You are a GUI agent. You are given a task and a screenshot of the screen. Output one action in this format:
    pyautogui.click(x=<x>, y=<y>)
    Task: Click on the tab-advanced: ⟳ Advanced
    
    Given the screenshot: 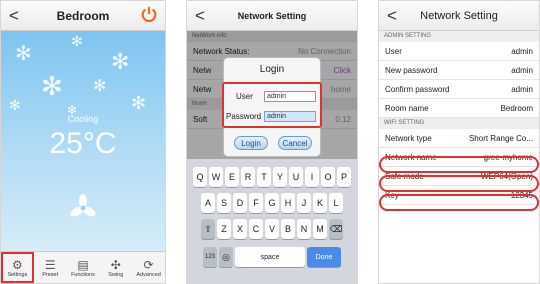 What is the action you would take?
    pyautogui.click(x=148, y=267)
    